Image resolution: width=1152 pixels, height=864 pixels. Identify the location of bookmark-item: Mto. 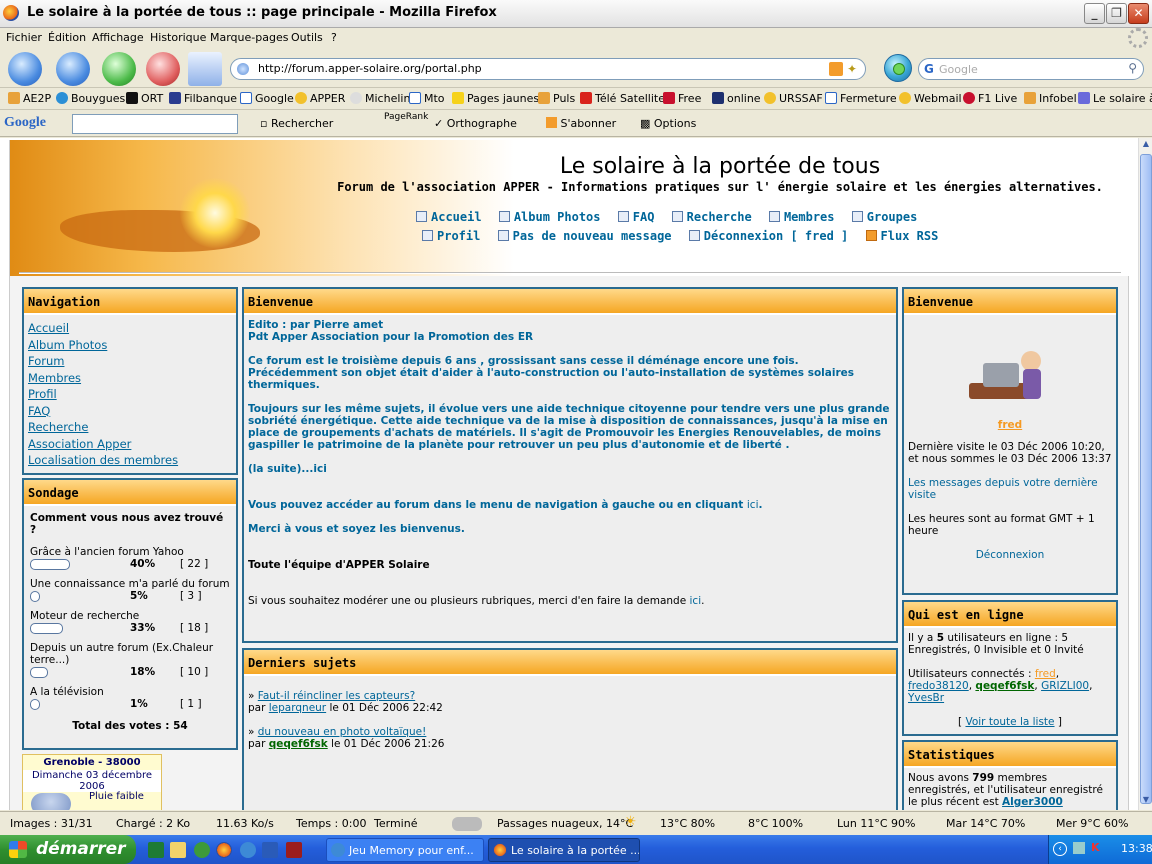
(427, 98).